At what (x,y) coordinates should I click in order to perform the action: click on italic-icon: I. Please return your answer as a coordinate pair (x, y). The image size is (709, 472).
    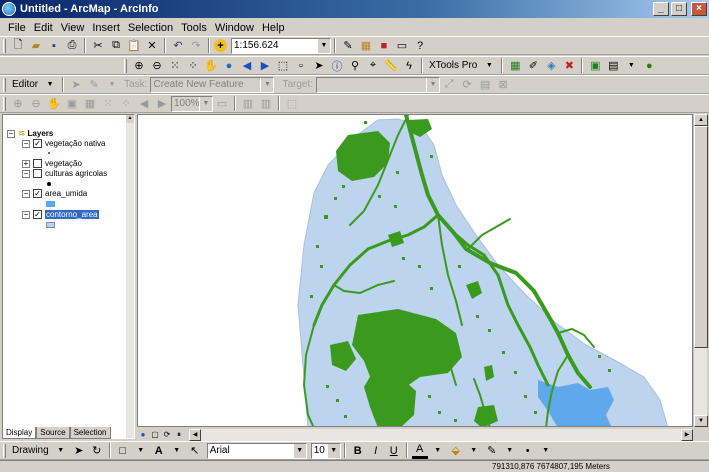
    Looking at the image, I should click on (376, 451).